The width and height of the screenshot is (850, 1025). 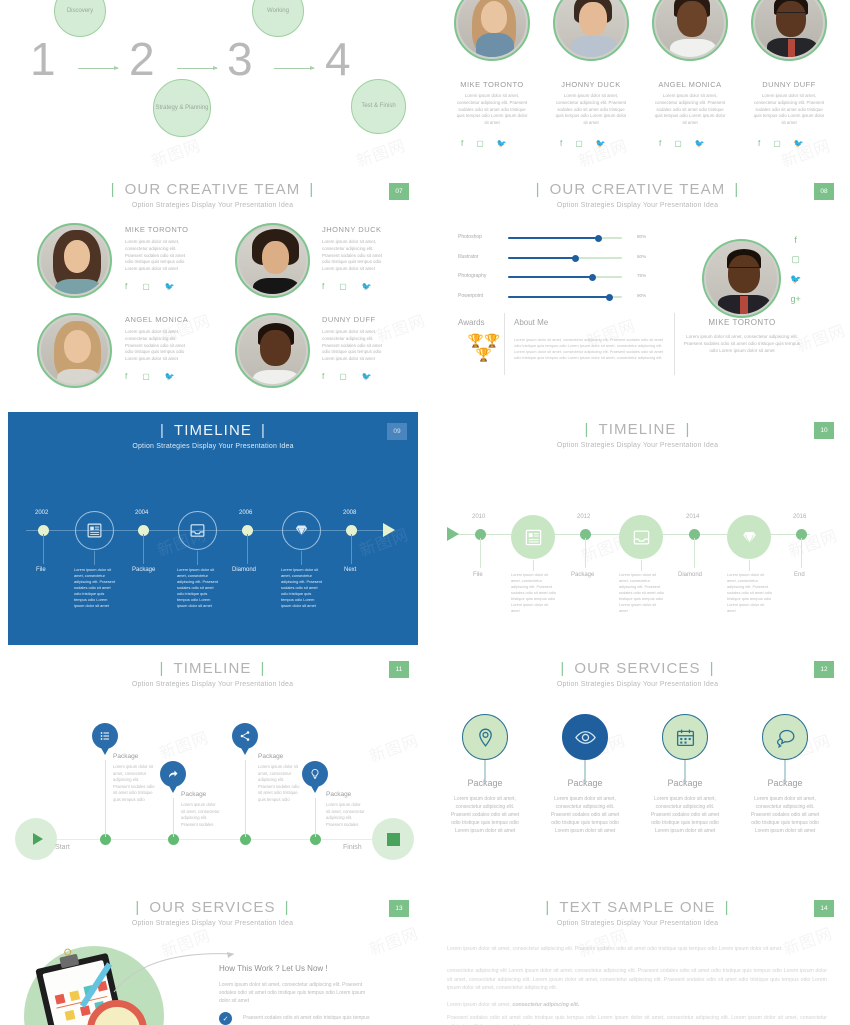 I want to click on member-name: ANGEL MONICA, so click(x=157, y=319).